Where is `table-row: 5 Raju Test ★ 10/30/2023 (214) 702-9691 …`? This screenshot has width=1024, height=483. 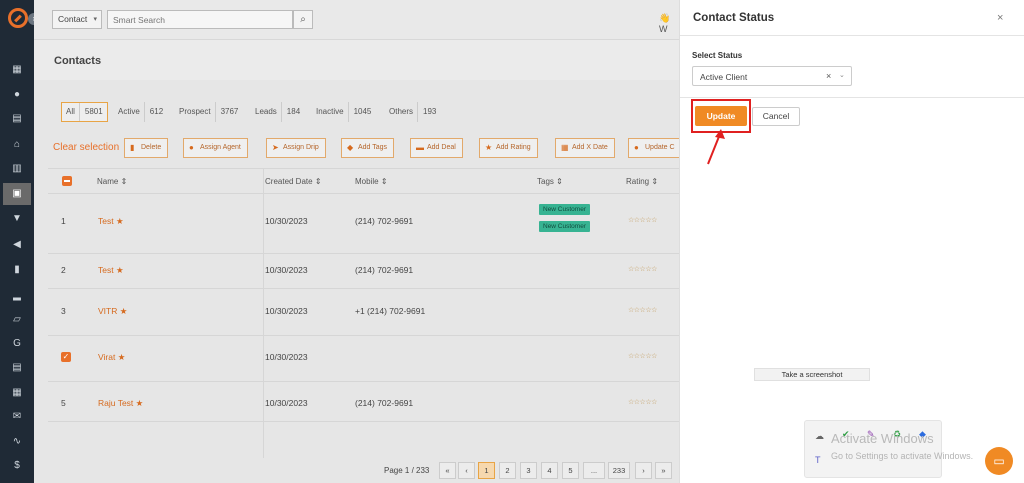
table-row: 5 Raju Test ★ 10/30/2023 (214) 702-9691 … is located at coordinates (363, 402).